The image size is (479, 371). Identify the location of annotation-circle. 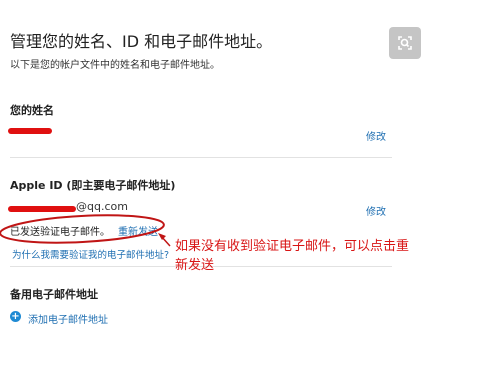
(82, 229).